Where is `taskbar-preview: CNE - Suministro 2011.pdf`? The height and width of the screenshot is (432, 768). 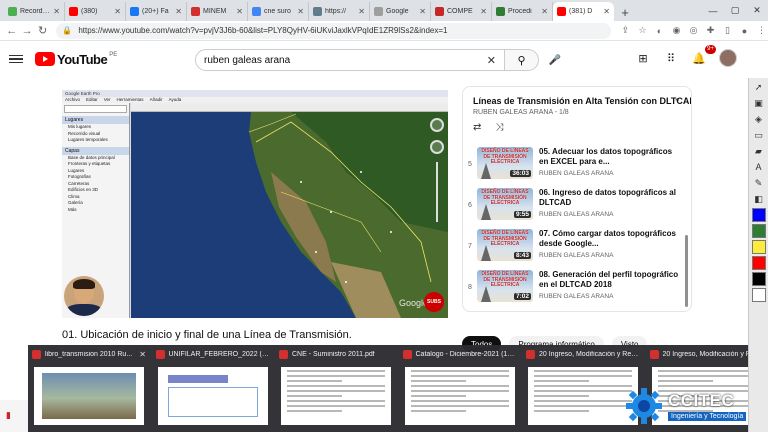
taskbar-preview: CNE - Suministro 2011.pdf is located at coordinates (336, 388).